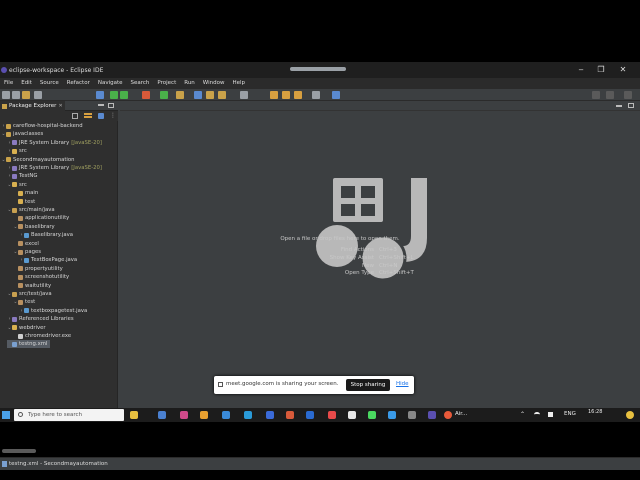  Describe the element at coordinates (619, 106) in the screenshot. I see `minimize-editor-icon` at that location.